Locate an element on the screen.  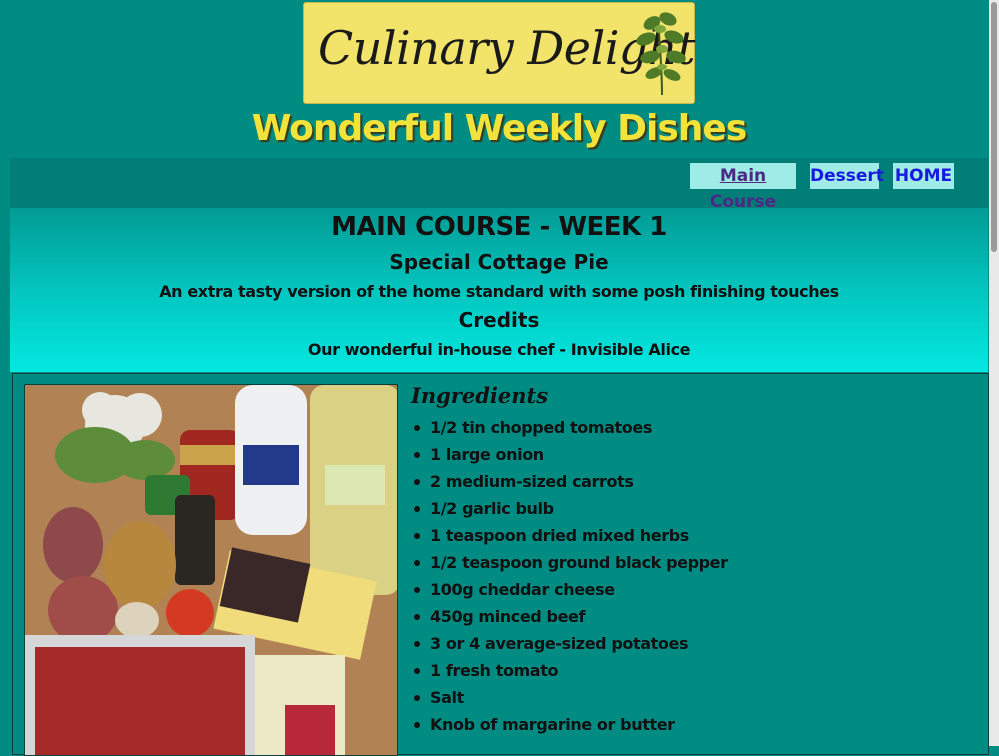
nav-link-main-course: Main Course is located at coordinates (743, 187).